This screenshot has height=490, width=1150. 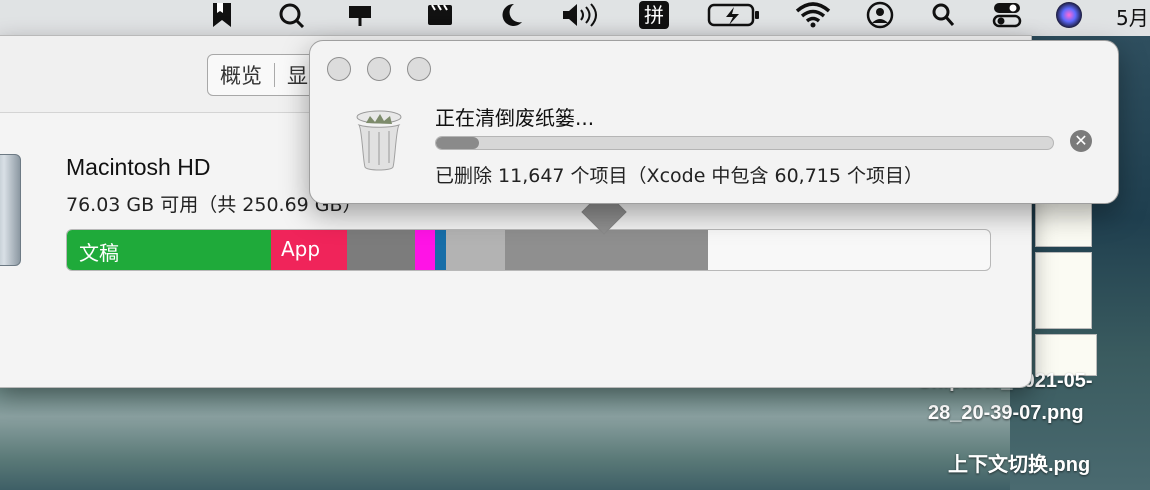 I want to click on progress-fill, so click(x=458, y=143).